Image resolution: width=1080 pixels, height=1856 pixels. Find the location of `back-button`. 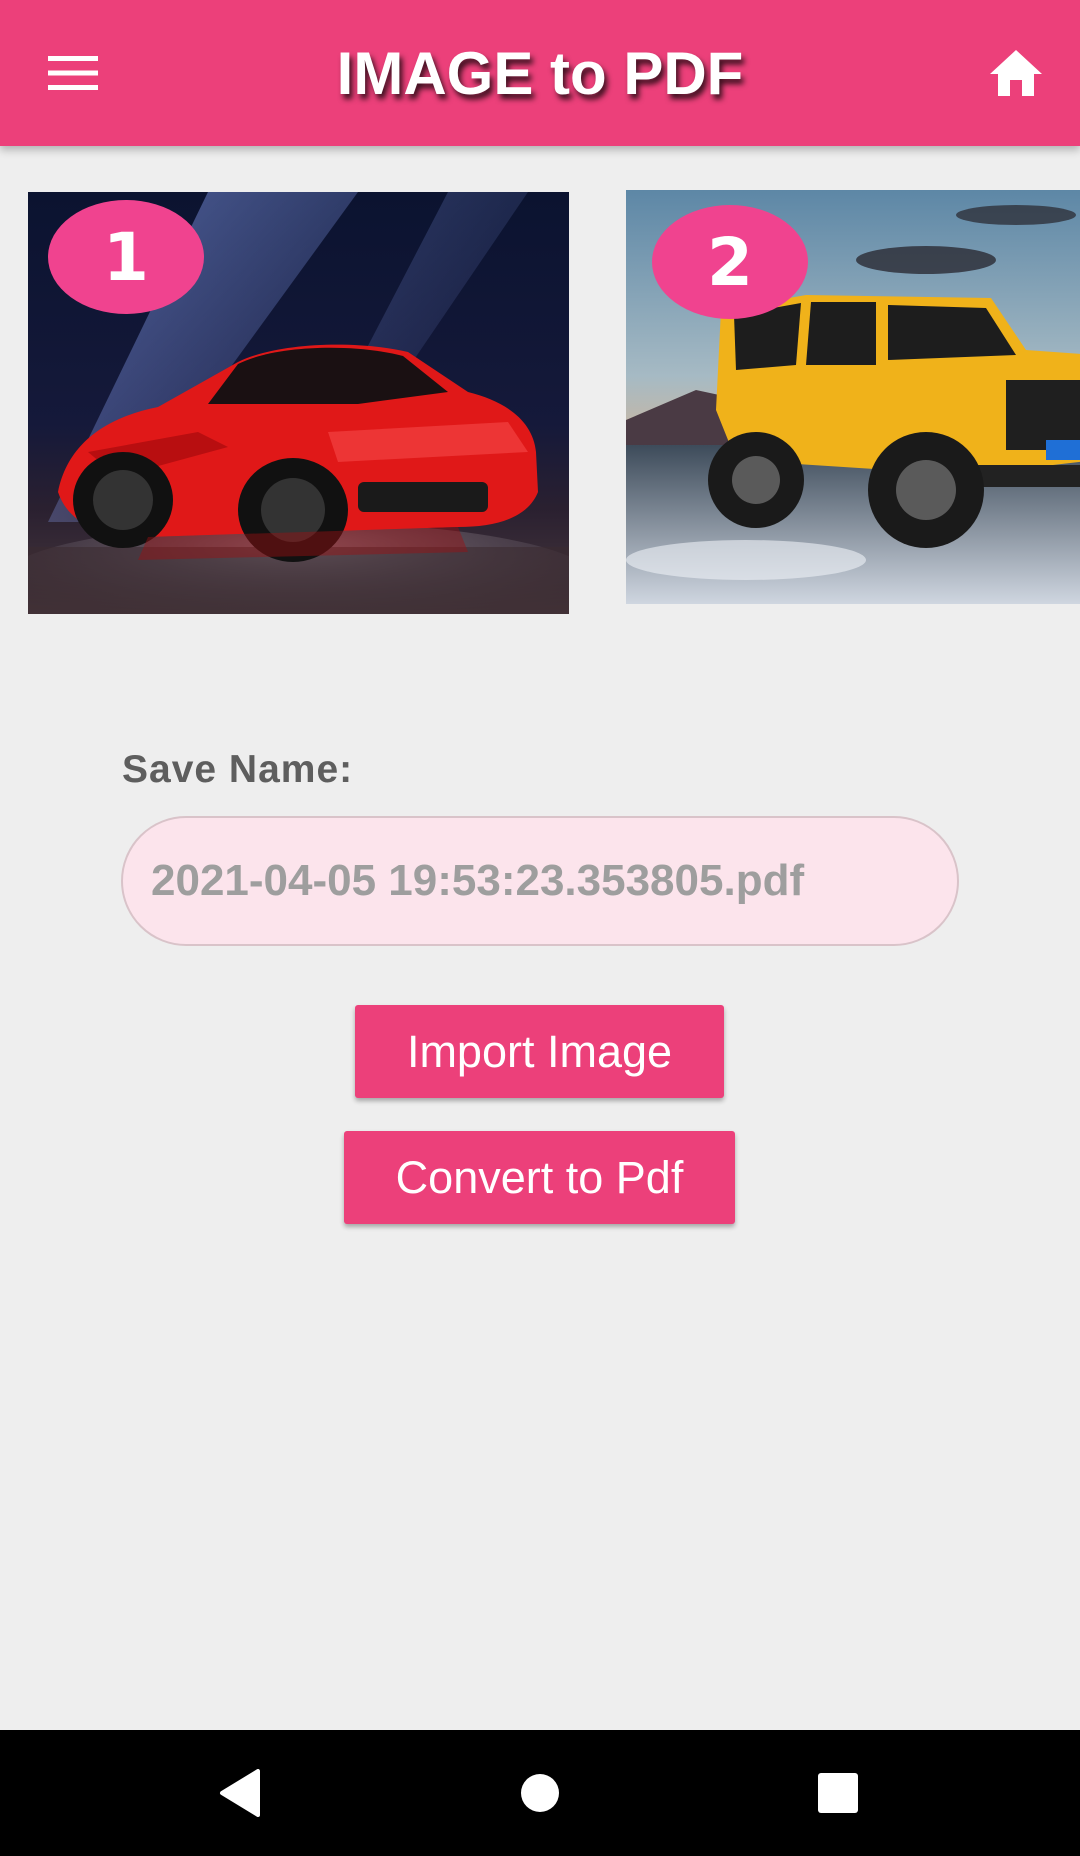

back-button is located at coordinates (240, 1793).